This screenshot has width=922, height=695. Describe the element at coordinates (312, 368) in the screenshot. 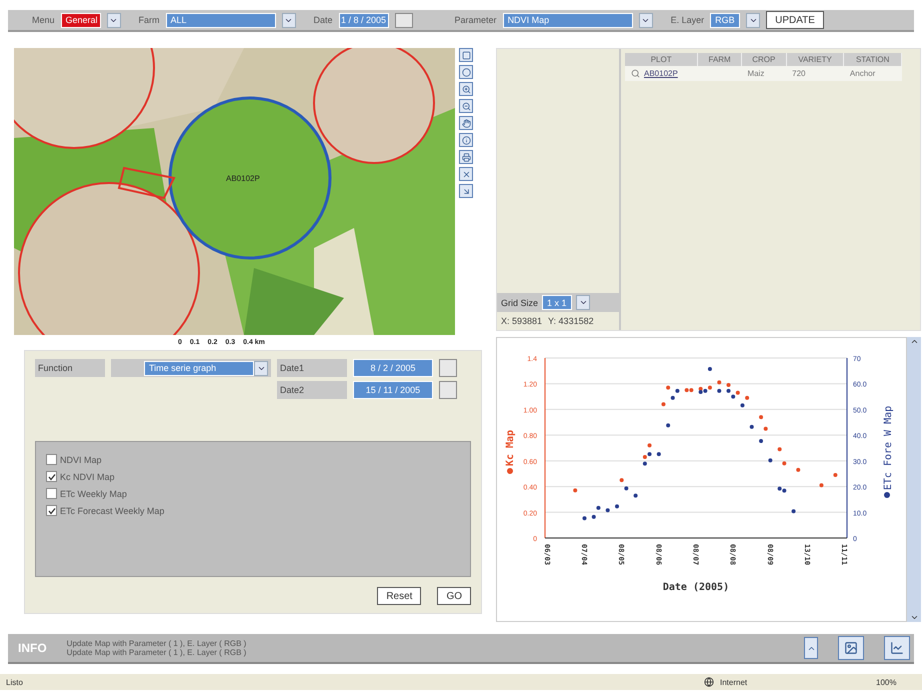

I see `date-label: Date1` at that location.